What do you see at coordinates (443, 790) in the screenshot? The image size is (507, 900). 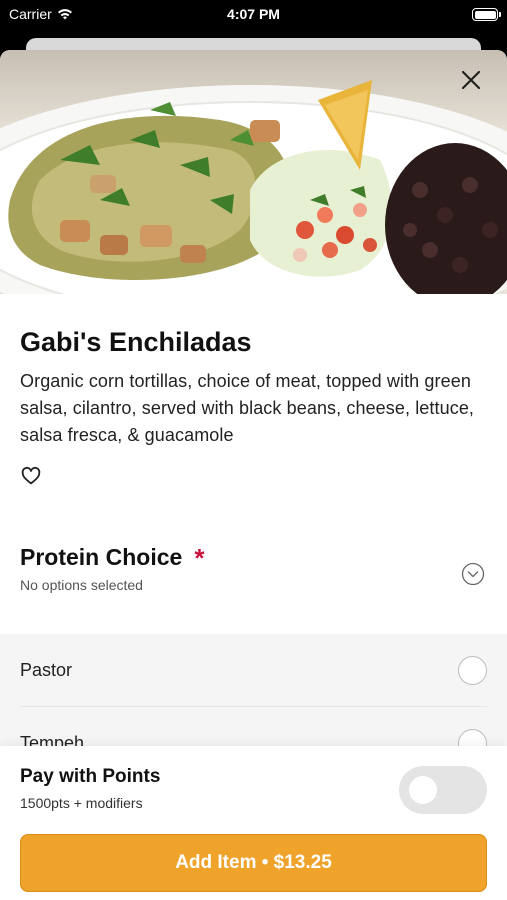 I see `pay-with-points-toggle` at bounding box center [443, 790].